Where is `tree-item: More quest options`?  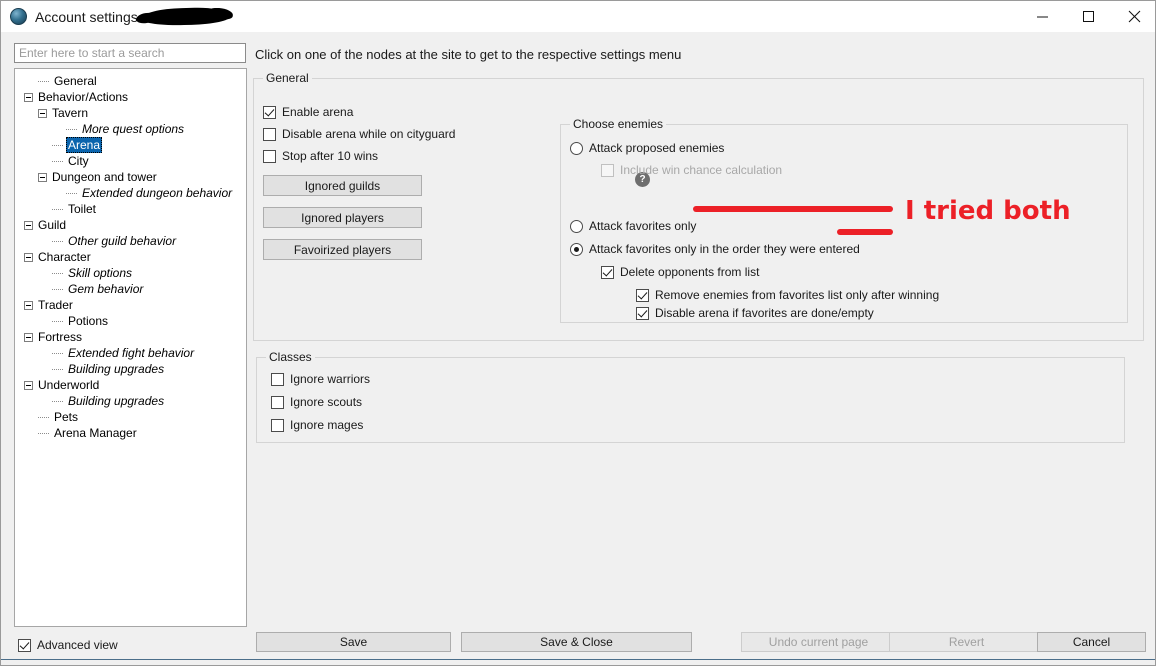 tree-item: More quest options is located at coordinates (130, 129).